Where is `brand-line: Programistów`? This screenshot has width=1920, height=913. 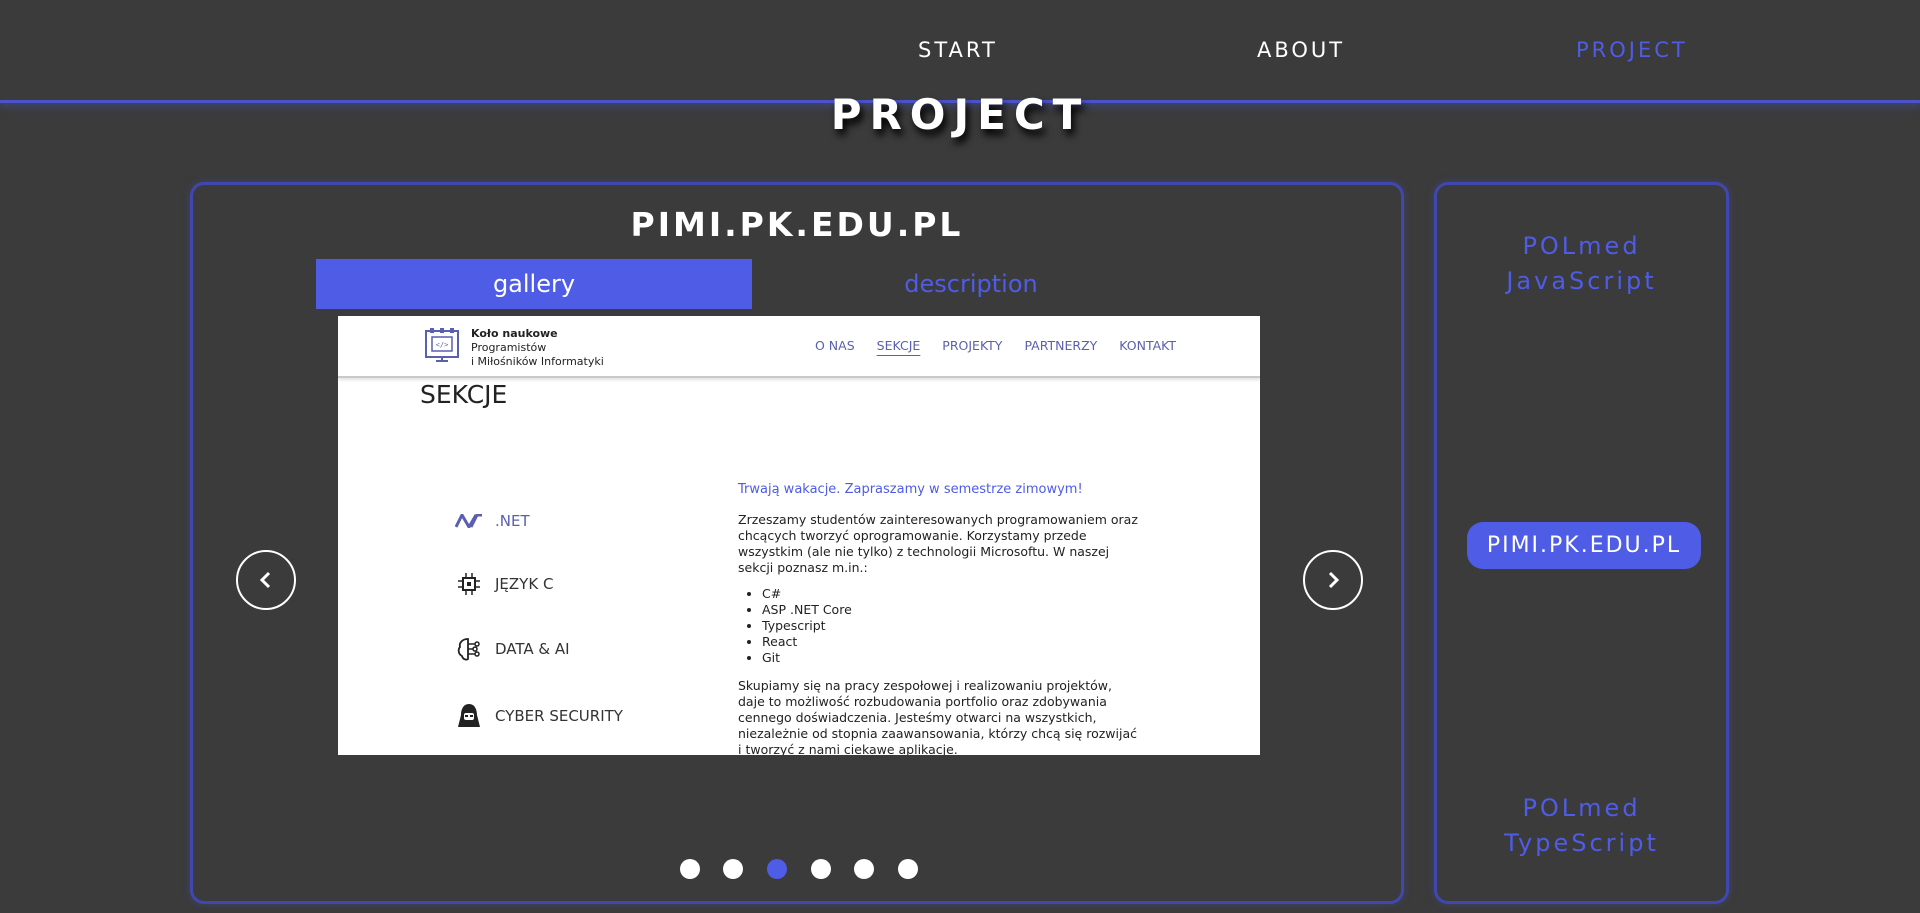 brand-line: Programistów is located at coordinates (509, 347).